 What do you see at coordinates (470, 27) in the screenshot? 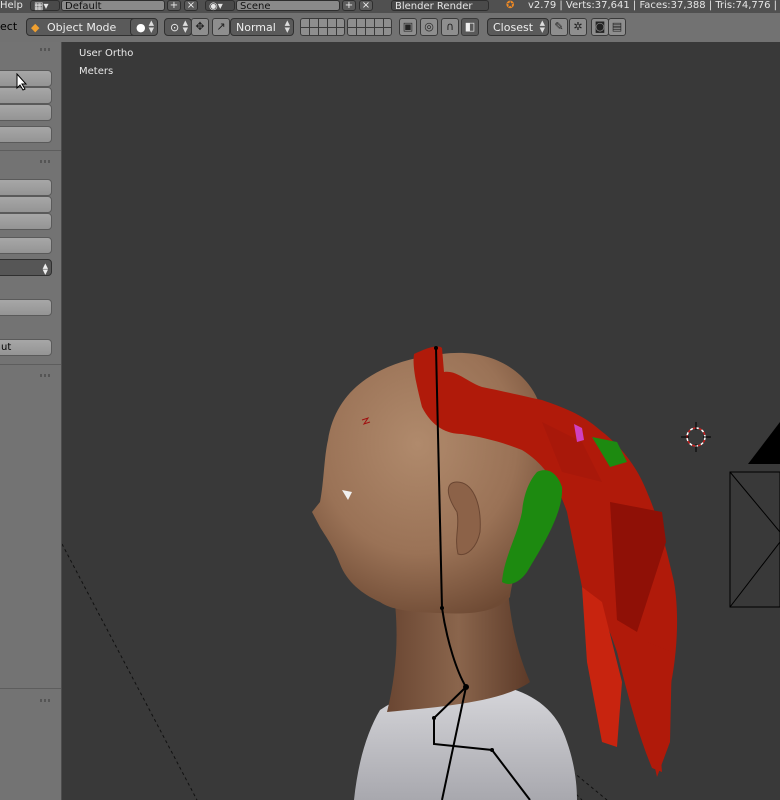
I see `snap-element-icon: ◧` at bounding box center [470, 27].